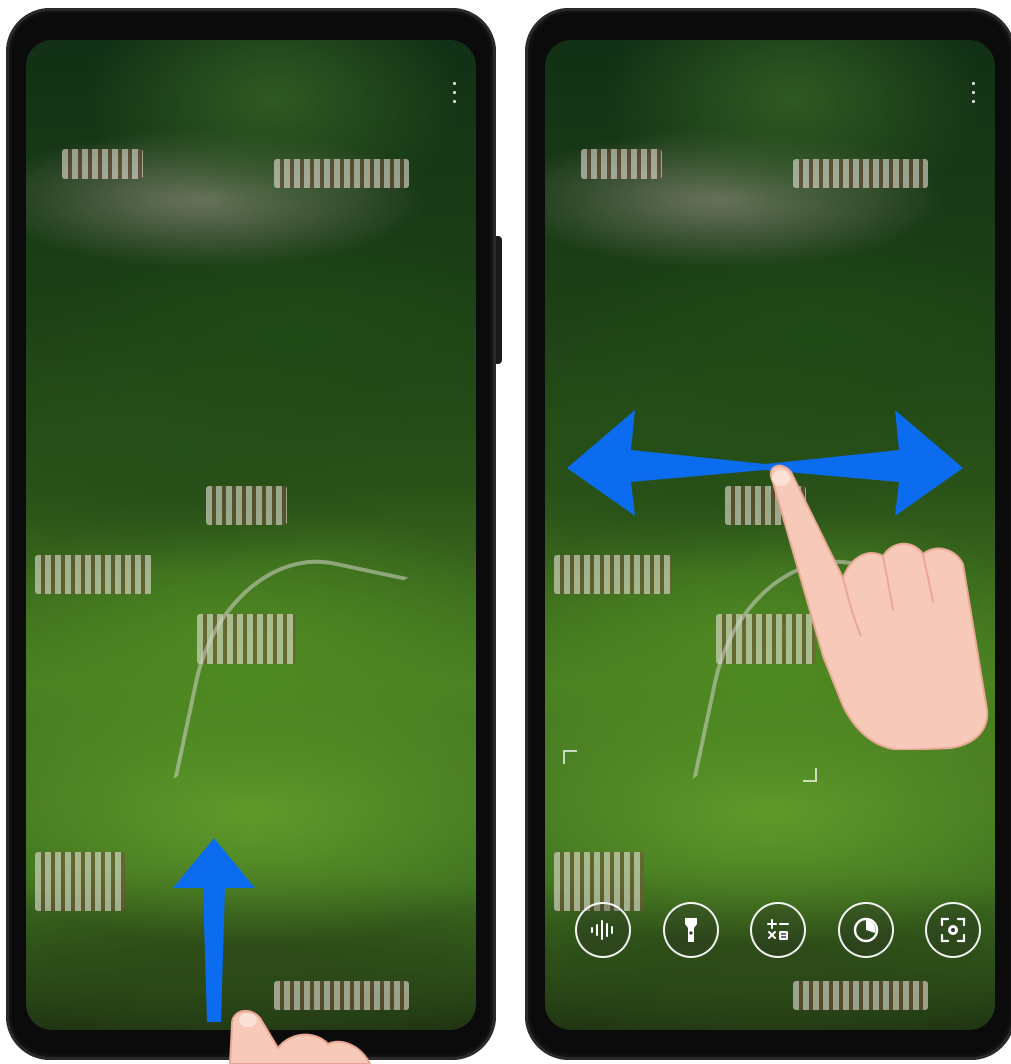 The width and height of the screenshot is (1011, 1064). I want to click on winding-road, so click(291, 677).